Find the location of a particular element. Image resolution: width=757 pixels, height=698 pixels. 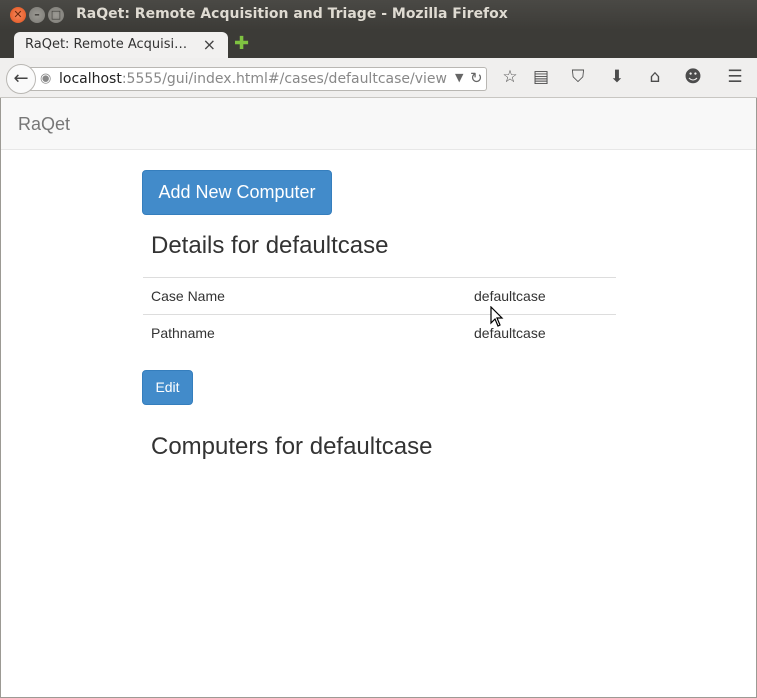

computers-heading: Computers for defaultcase is located at coordinates (292, 446).